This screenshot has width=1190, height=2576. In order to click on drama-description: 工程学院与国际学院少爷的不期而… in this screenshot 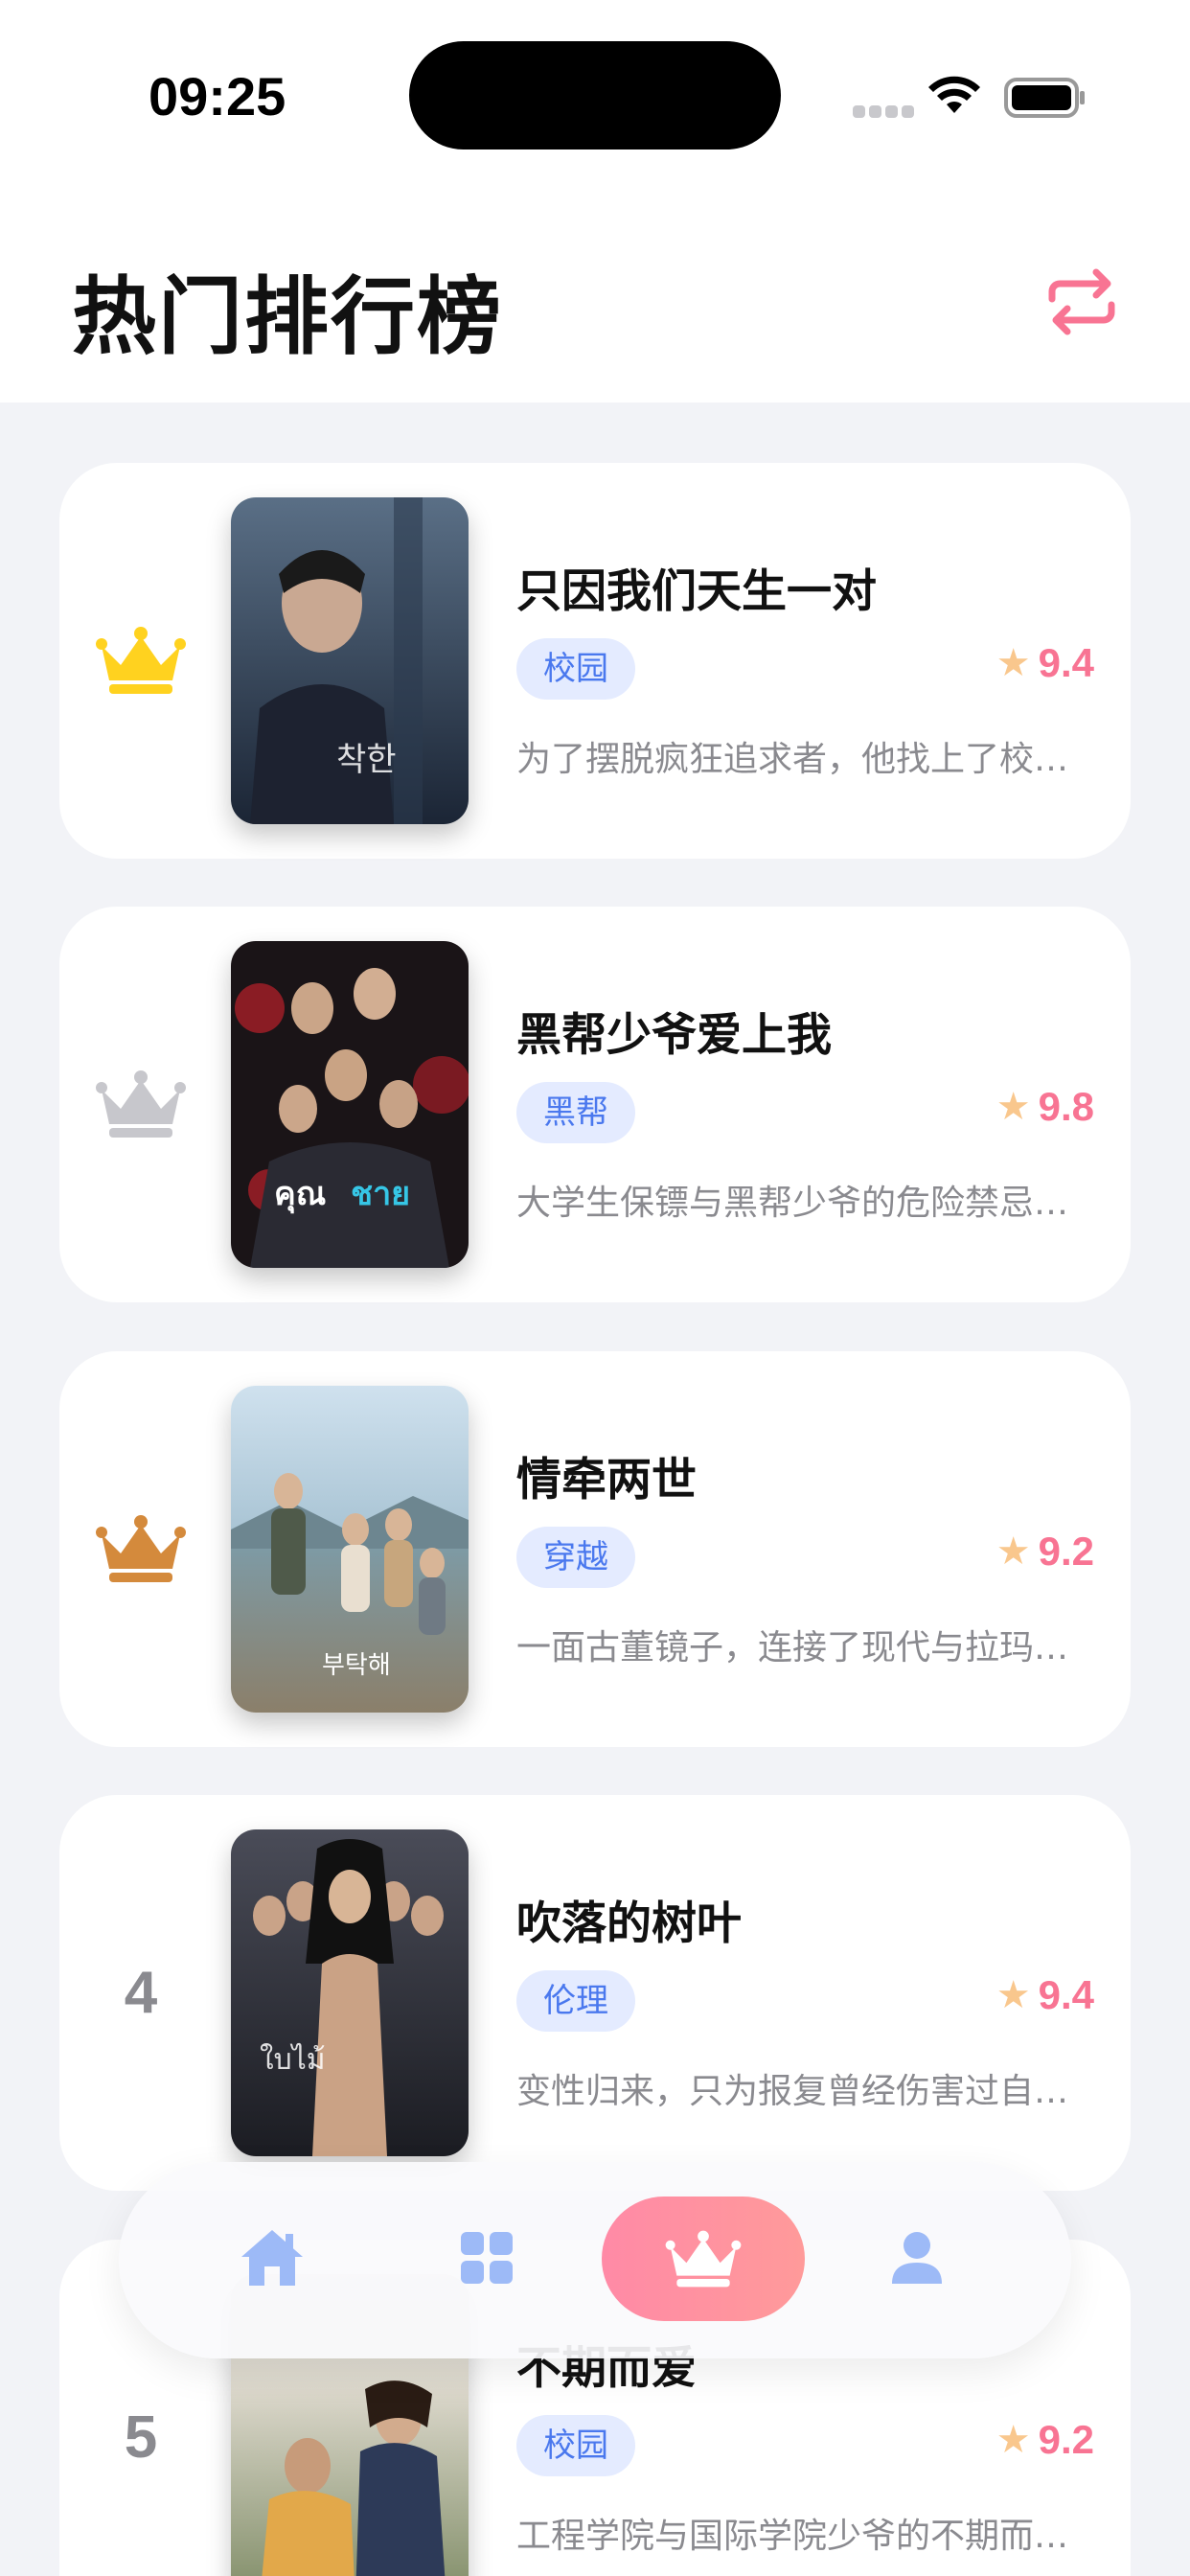, I will do `click(793, 2536)`.